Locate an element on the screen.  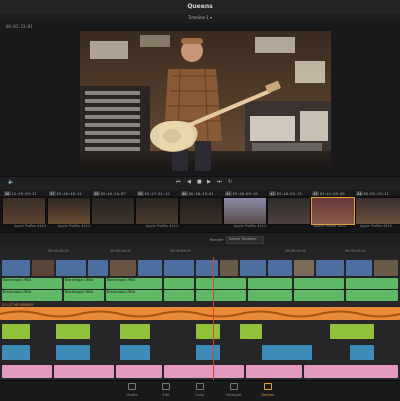
viewer-timecode: 00:03:23:01 is located at coordinates (19, 26).